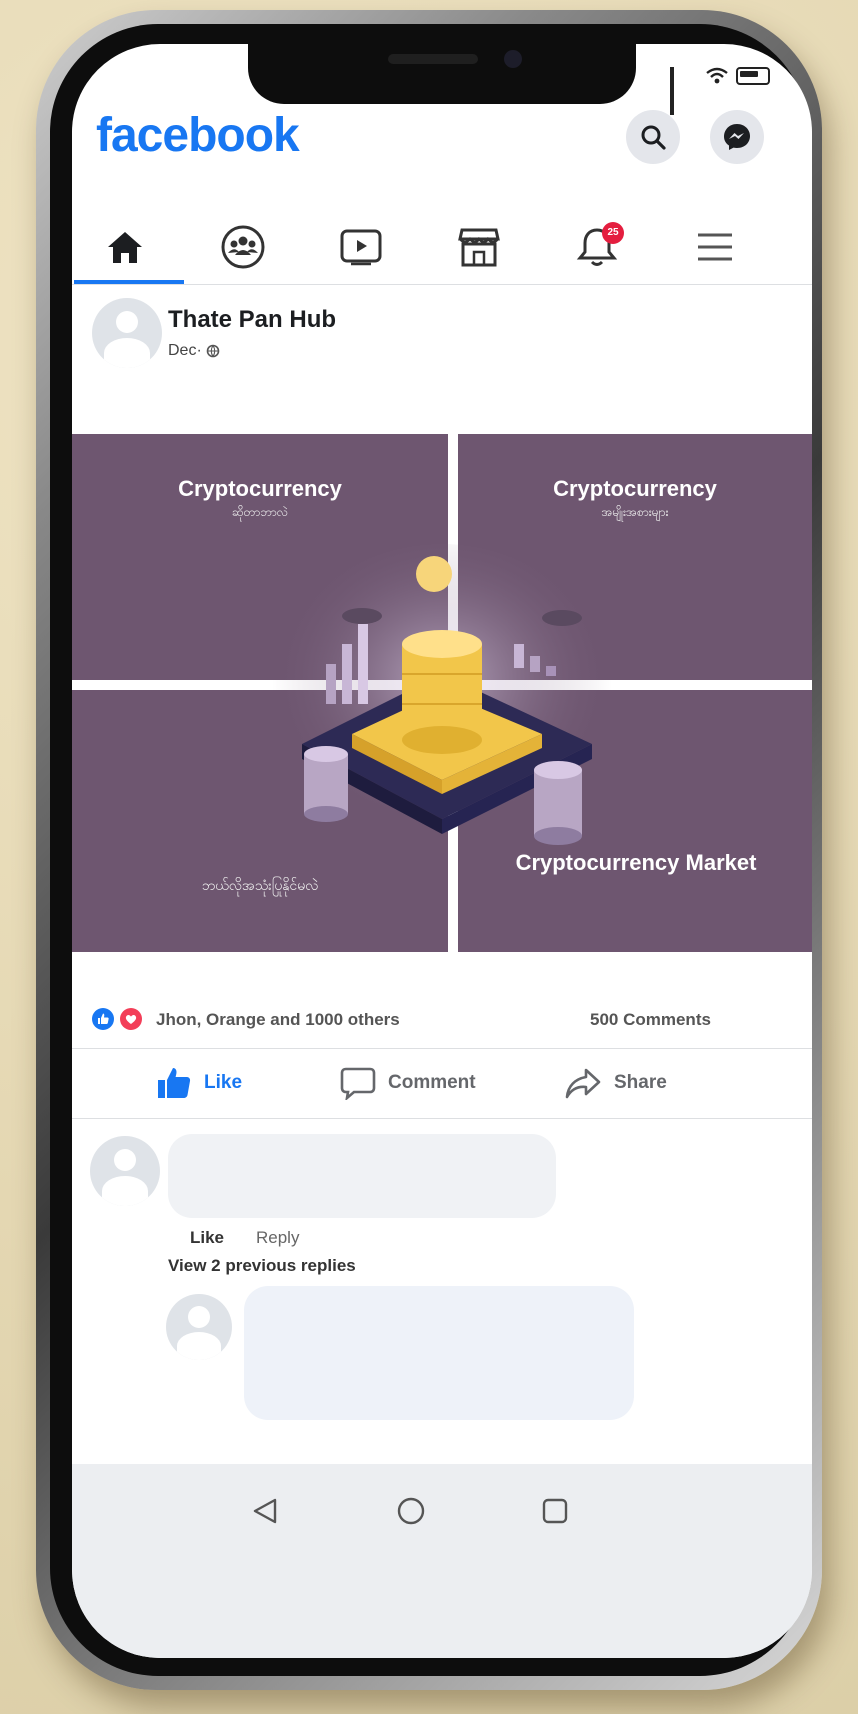 This screenshot has width=858, height=1714. I want to click on page-avatar, so click(127, 333).